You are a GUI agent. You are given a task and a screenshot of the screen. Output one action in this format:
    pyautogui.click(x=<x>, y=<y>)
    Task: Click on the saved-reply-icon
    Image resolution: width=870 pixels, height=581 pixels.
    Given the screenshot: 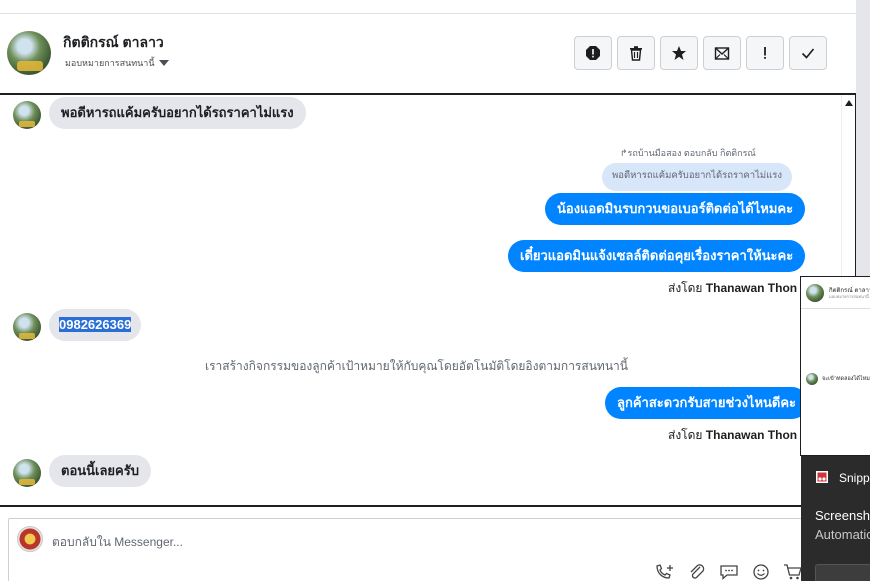 What is the action you would take?
    pyautogui.click(x=729, y=572)
    